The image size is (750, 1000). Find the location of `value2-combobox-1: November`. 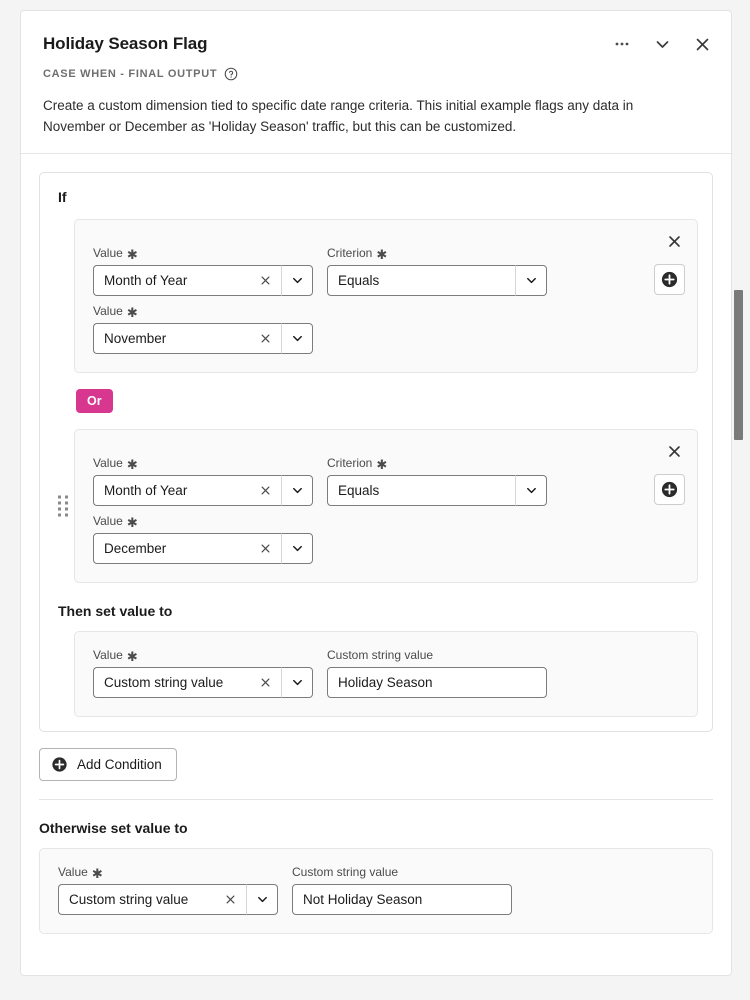

value2-combobox-1: November is located at coordinates (203, 338).